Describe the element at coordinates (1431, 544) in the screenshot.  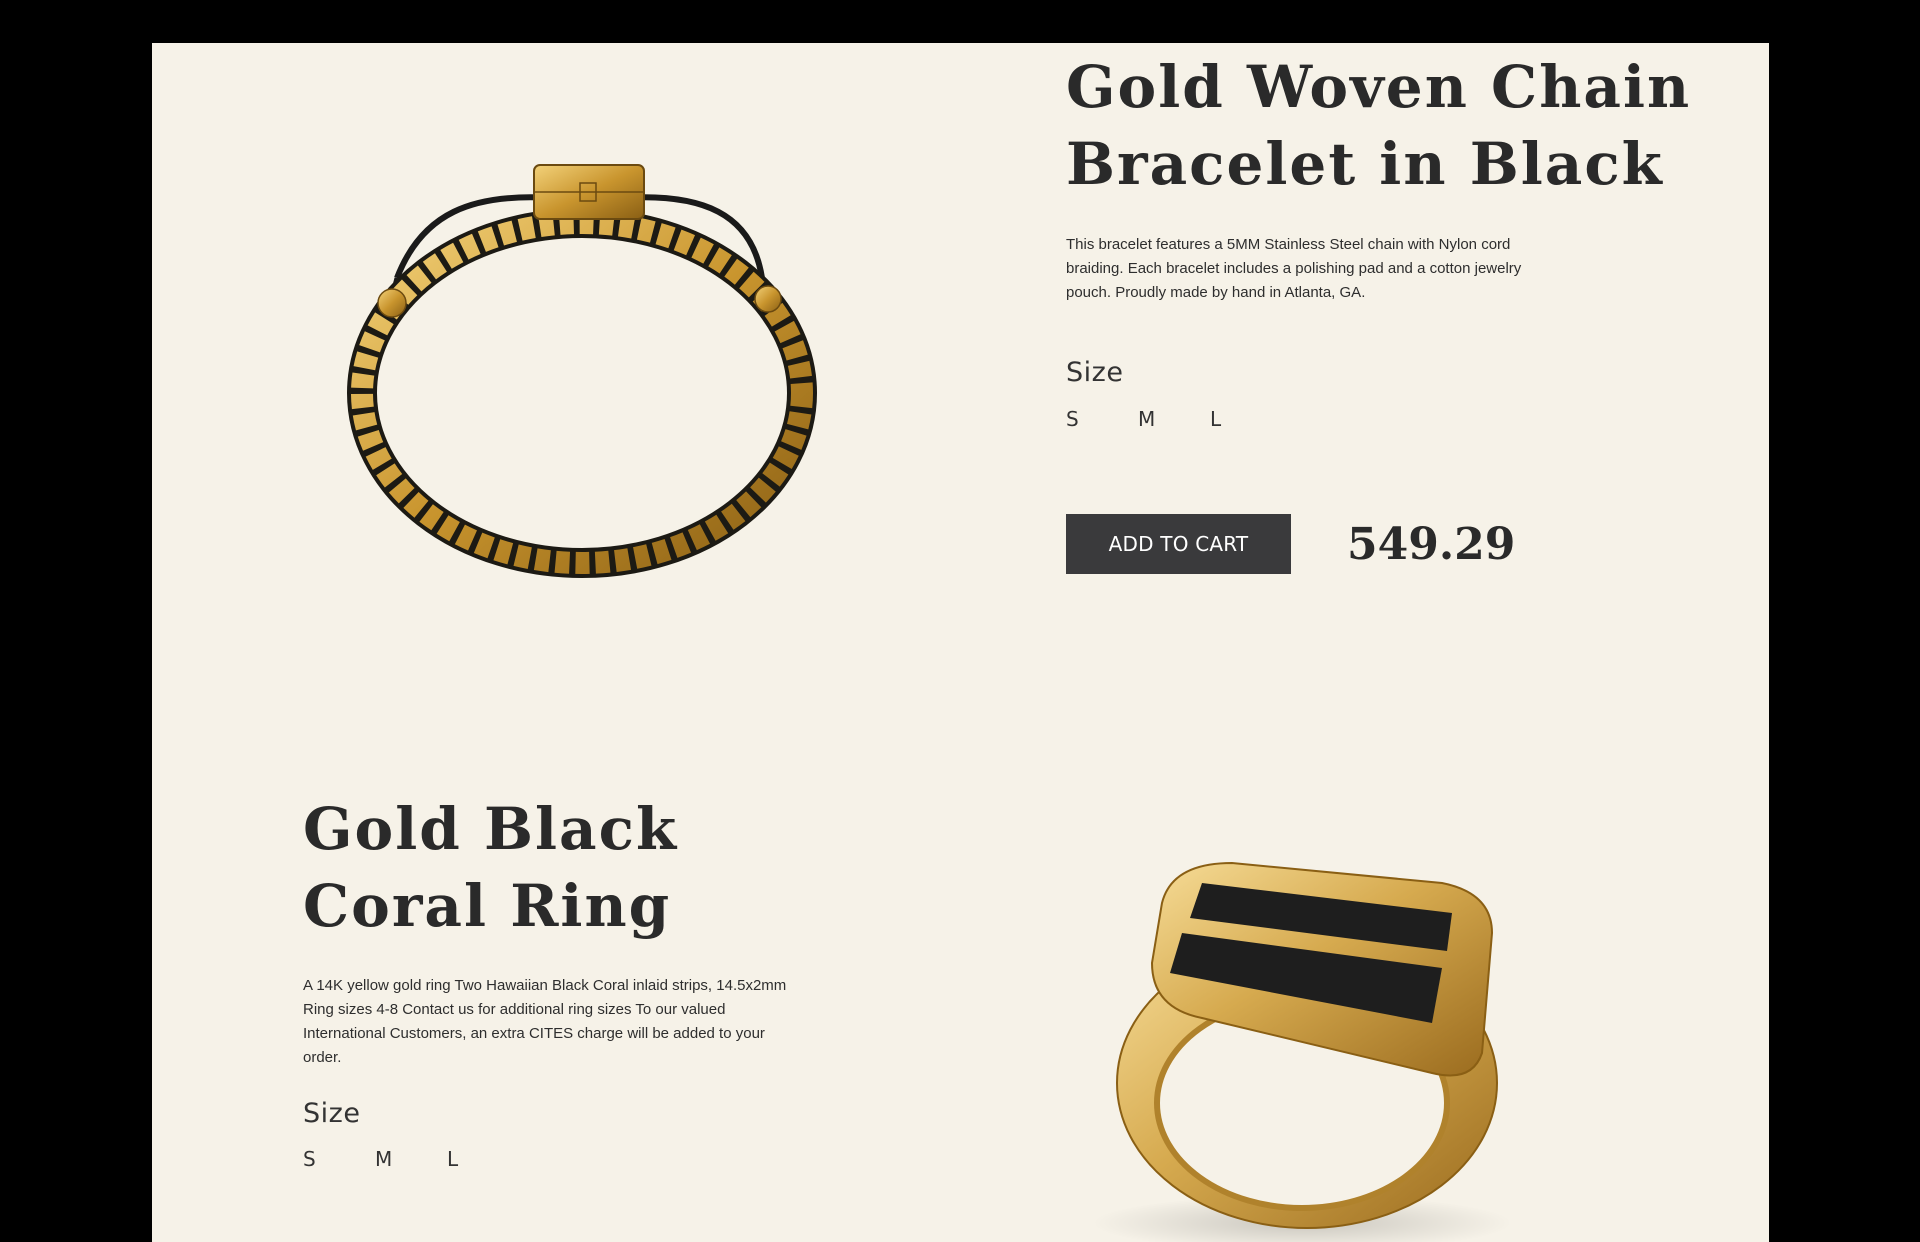
I see `product-price: 549.29` at that location.